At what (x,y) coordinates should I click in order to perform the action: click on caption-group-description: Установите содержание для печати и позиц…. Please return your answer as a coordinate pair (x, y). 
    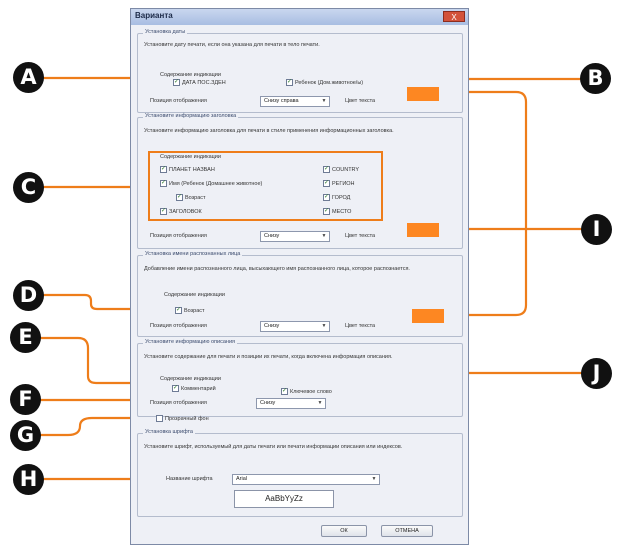
    Looking at the image, I should click on (268, 357).